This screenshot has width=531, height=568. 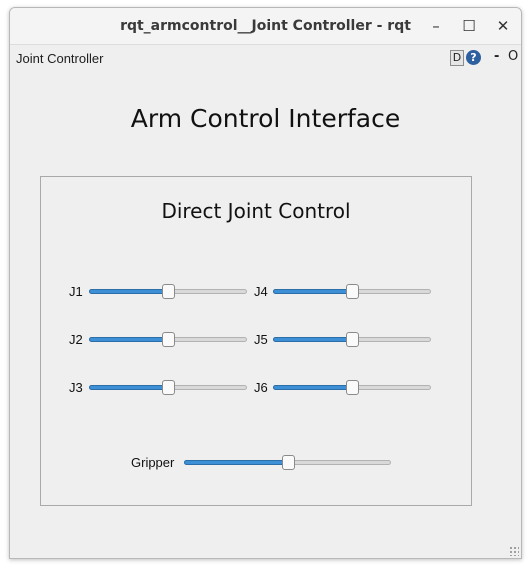 I want to click on gripper-label: Gripper, so click(x=153, y=462).